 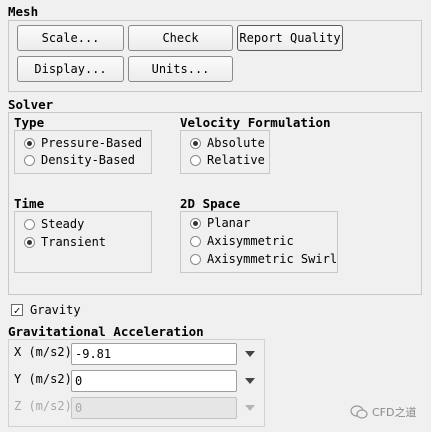 I want to click on radio-label: Density-Based, so click(x=88, y=160).